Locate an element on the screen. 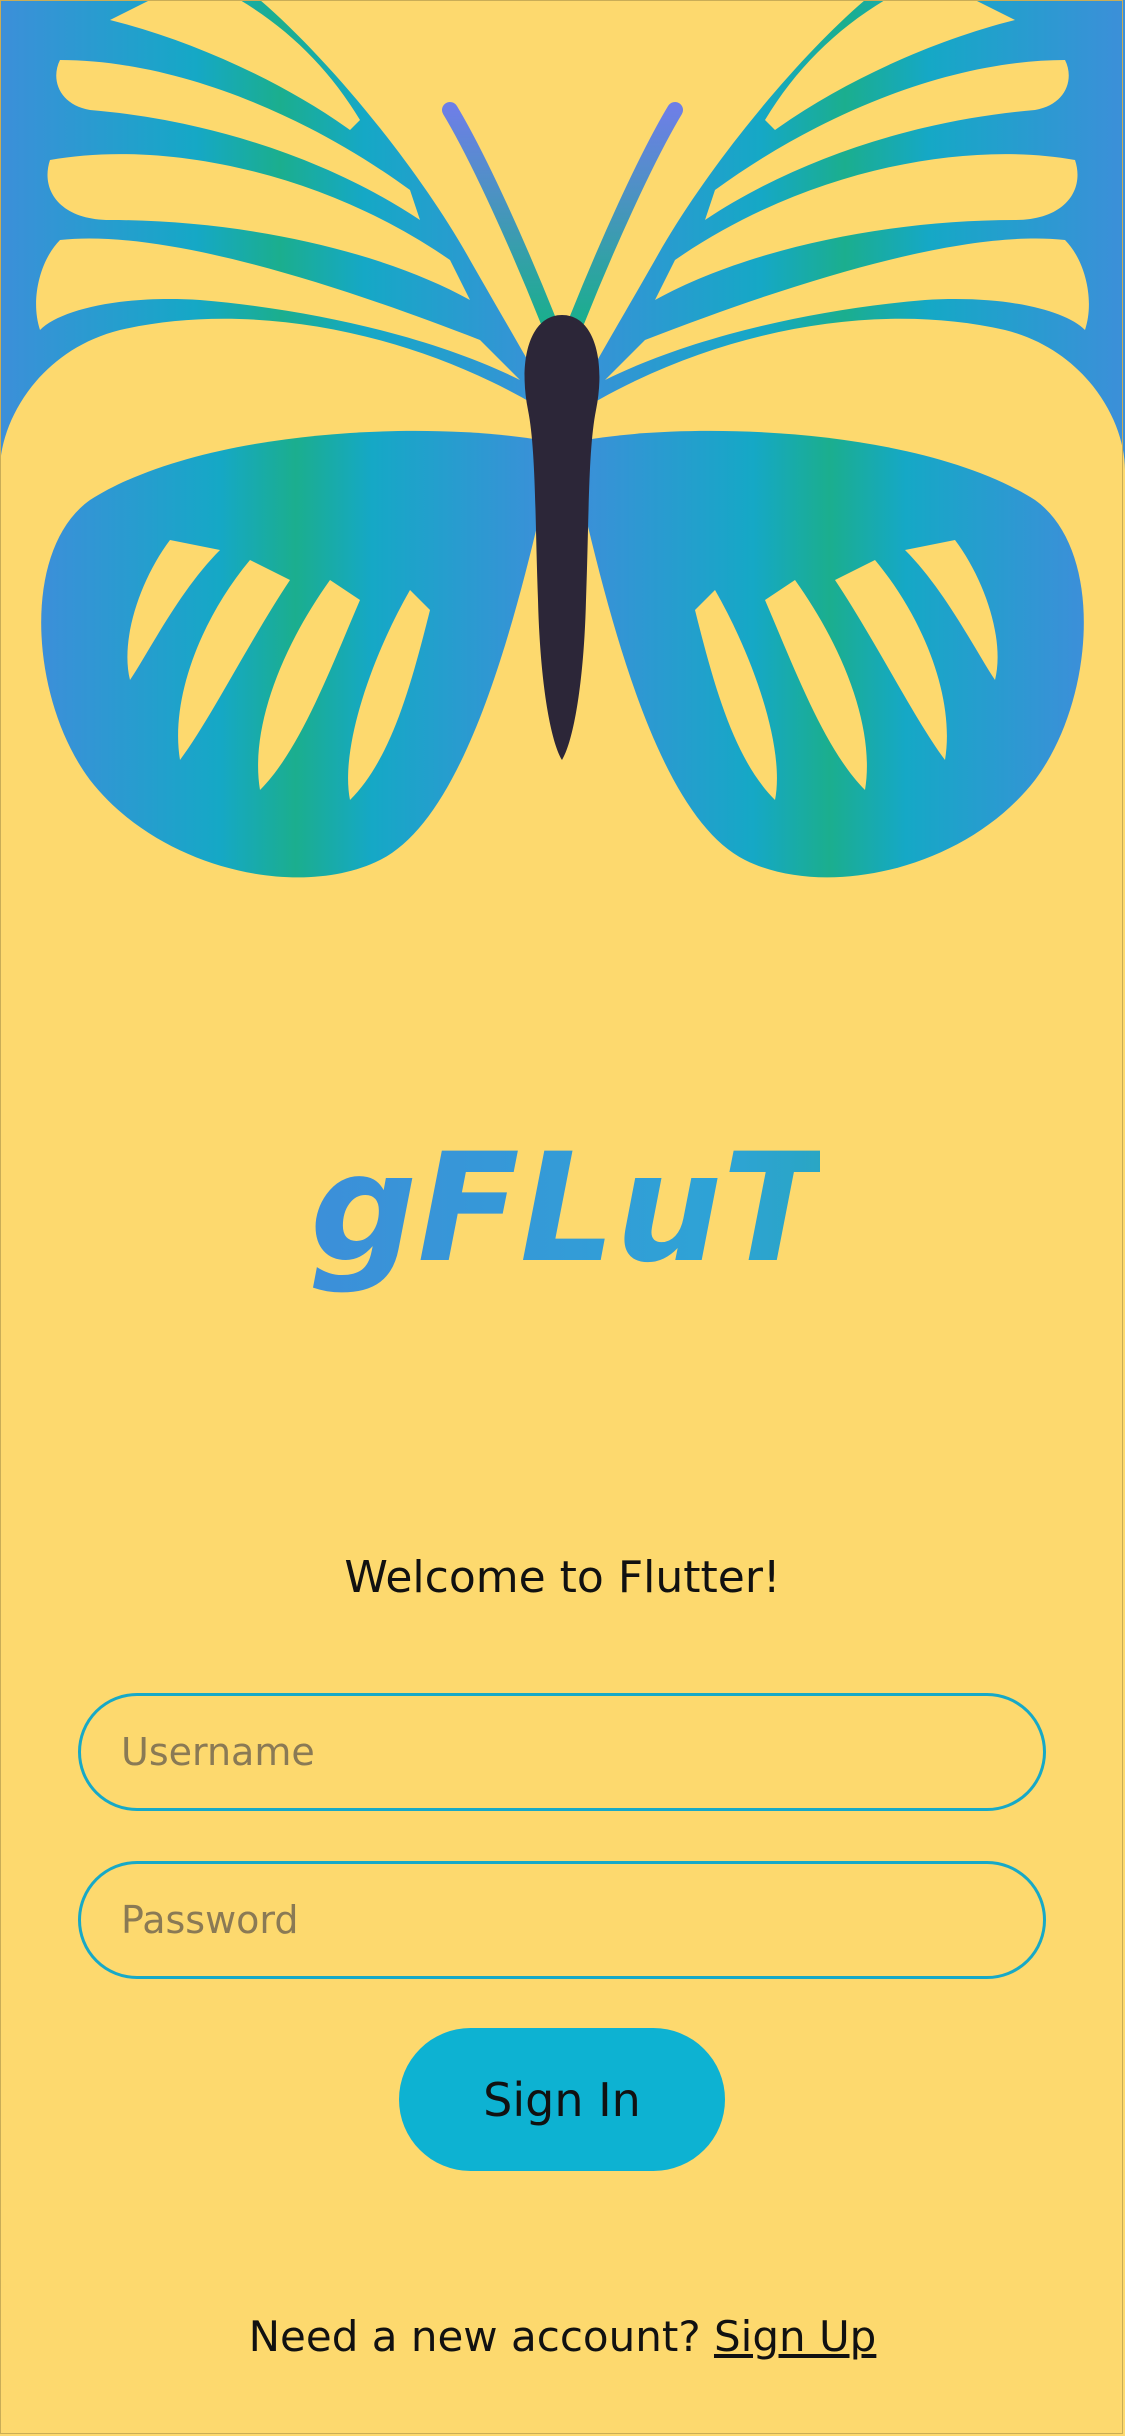 The image size is (1125, 2436). sign-up-link: Sign Up is located at coordinates (795, 2336).